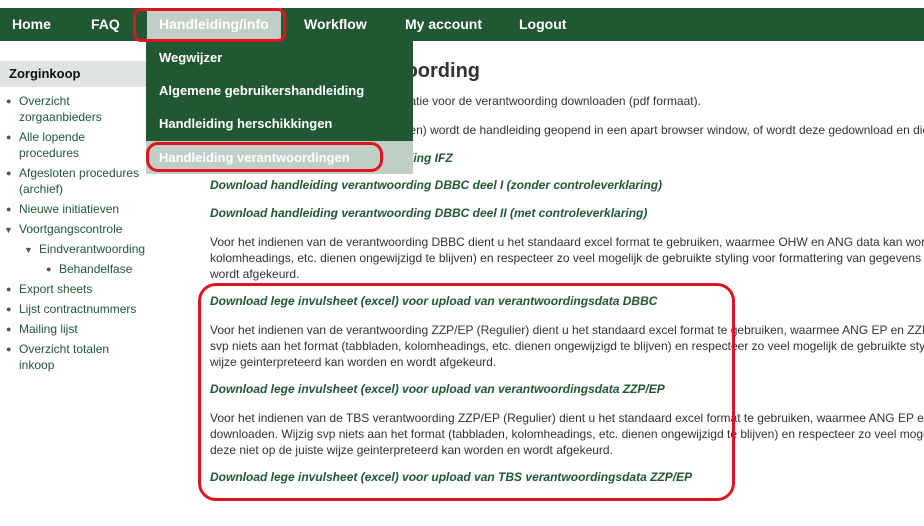 The width and height of the screenshot is (924, 526). Describe the element at coordinates (73, 74) in the screenshot. I see `sidebar-title: Zorginkoop` at that location.